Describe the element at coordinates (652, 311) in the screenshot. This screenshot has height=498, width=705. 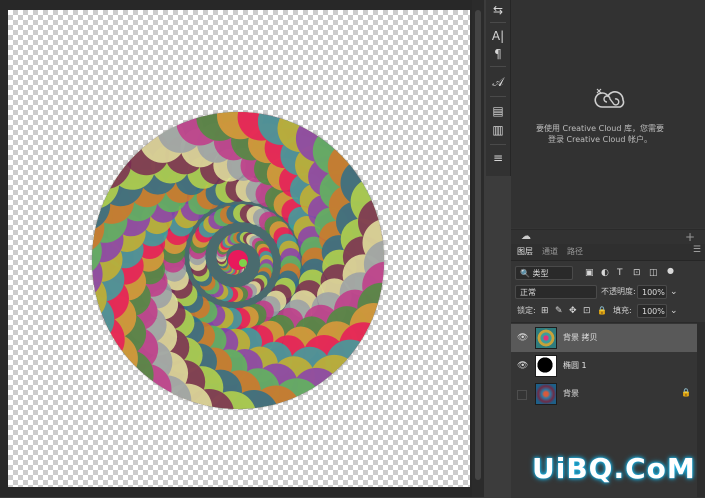
I see `fill-input: 100%` at that location.